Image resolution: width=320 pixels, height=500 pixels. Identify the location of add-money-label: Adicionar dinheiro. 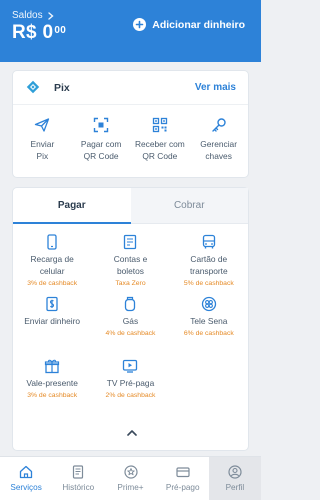
(198, 24).